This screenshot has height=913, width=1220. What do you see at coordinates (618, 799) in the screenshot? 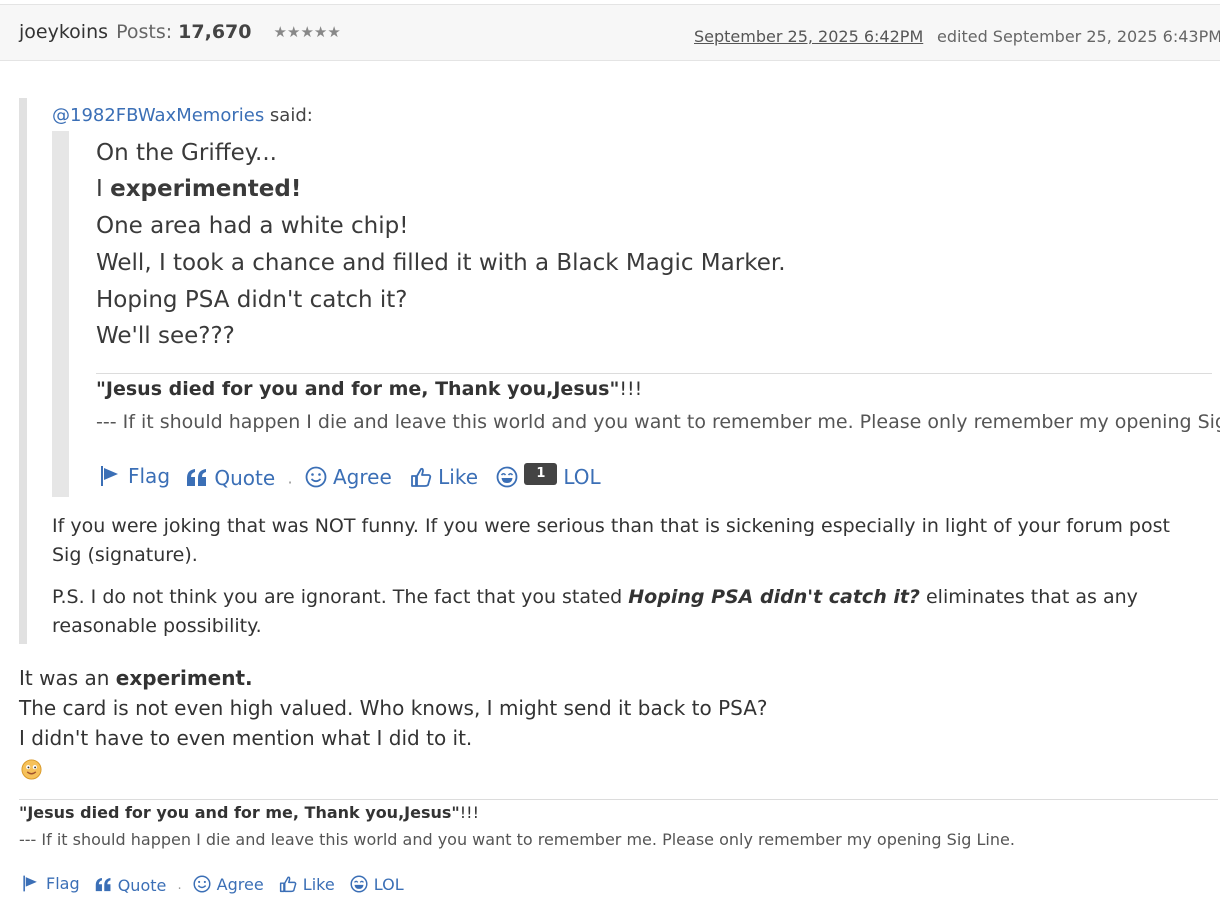
I see `signature-divider` at bounding box center [618, 799].